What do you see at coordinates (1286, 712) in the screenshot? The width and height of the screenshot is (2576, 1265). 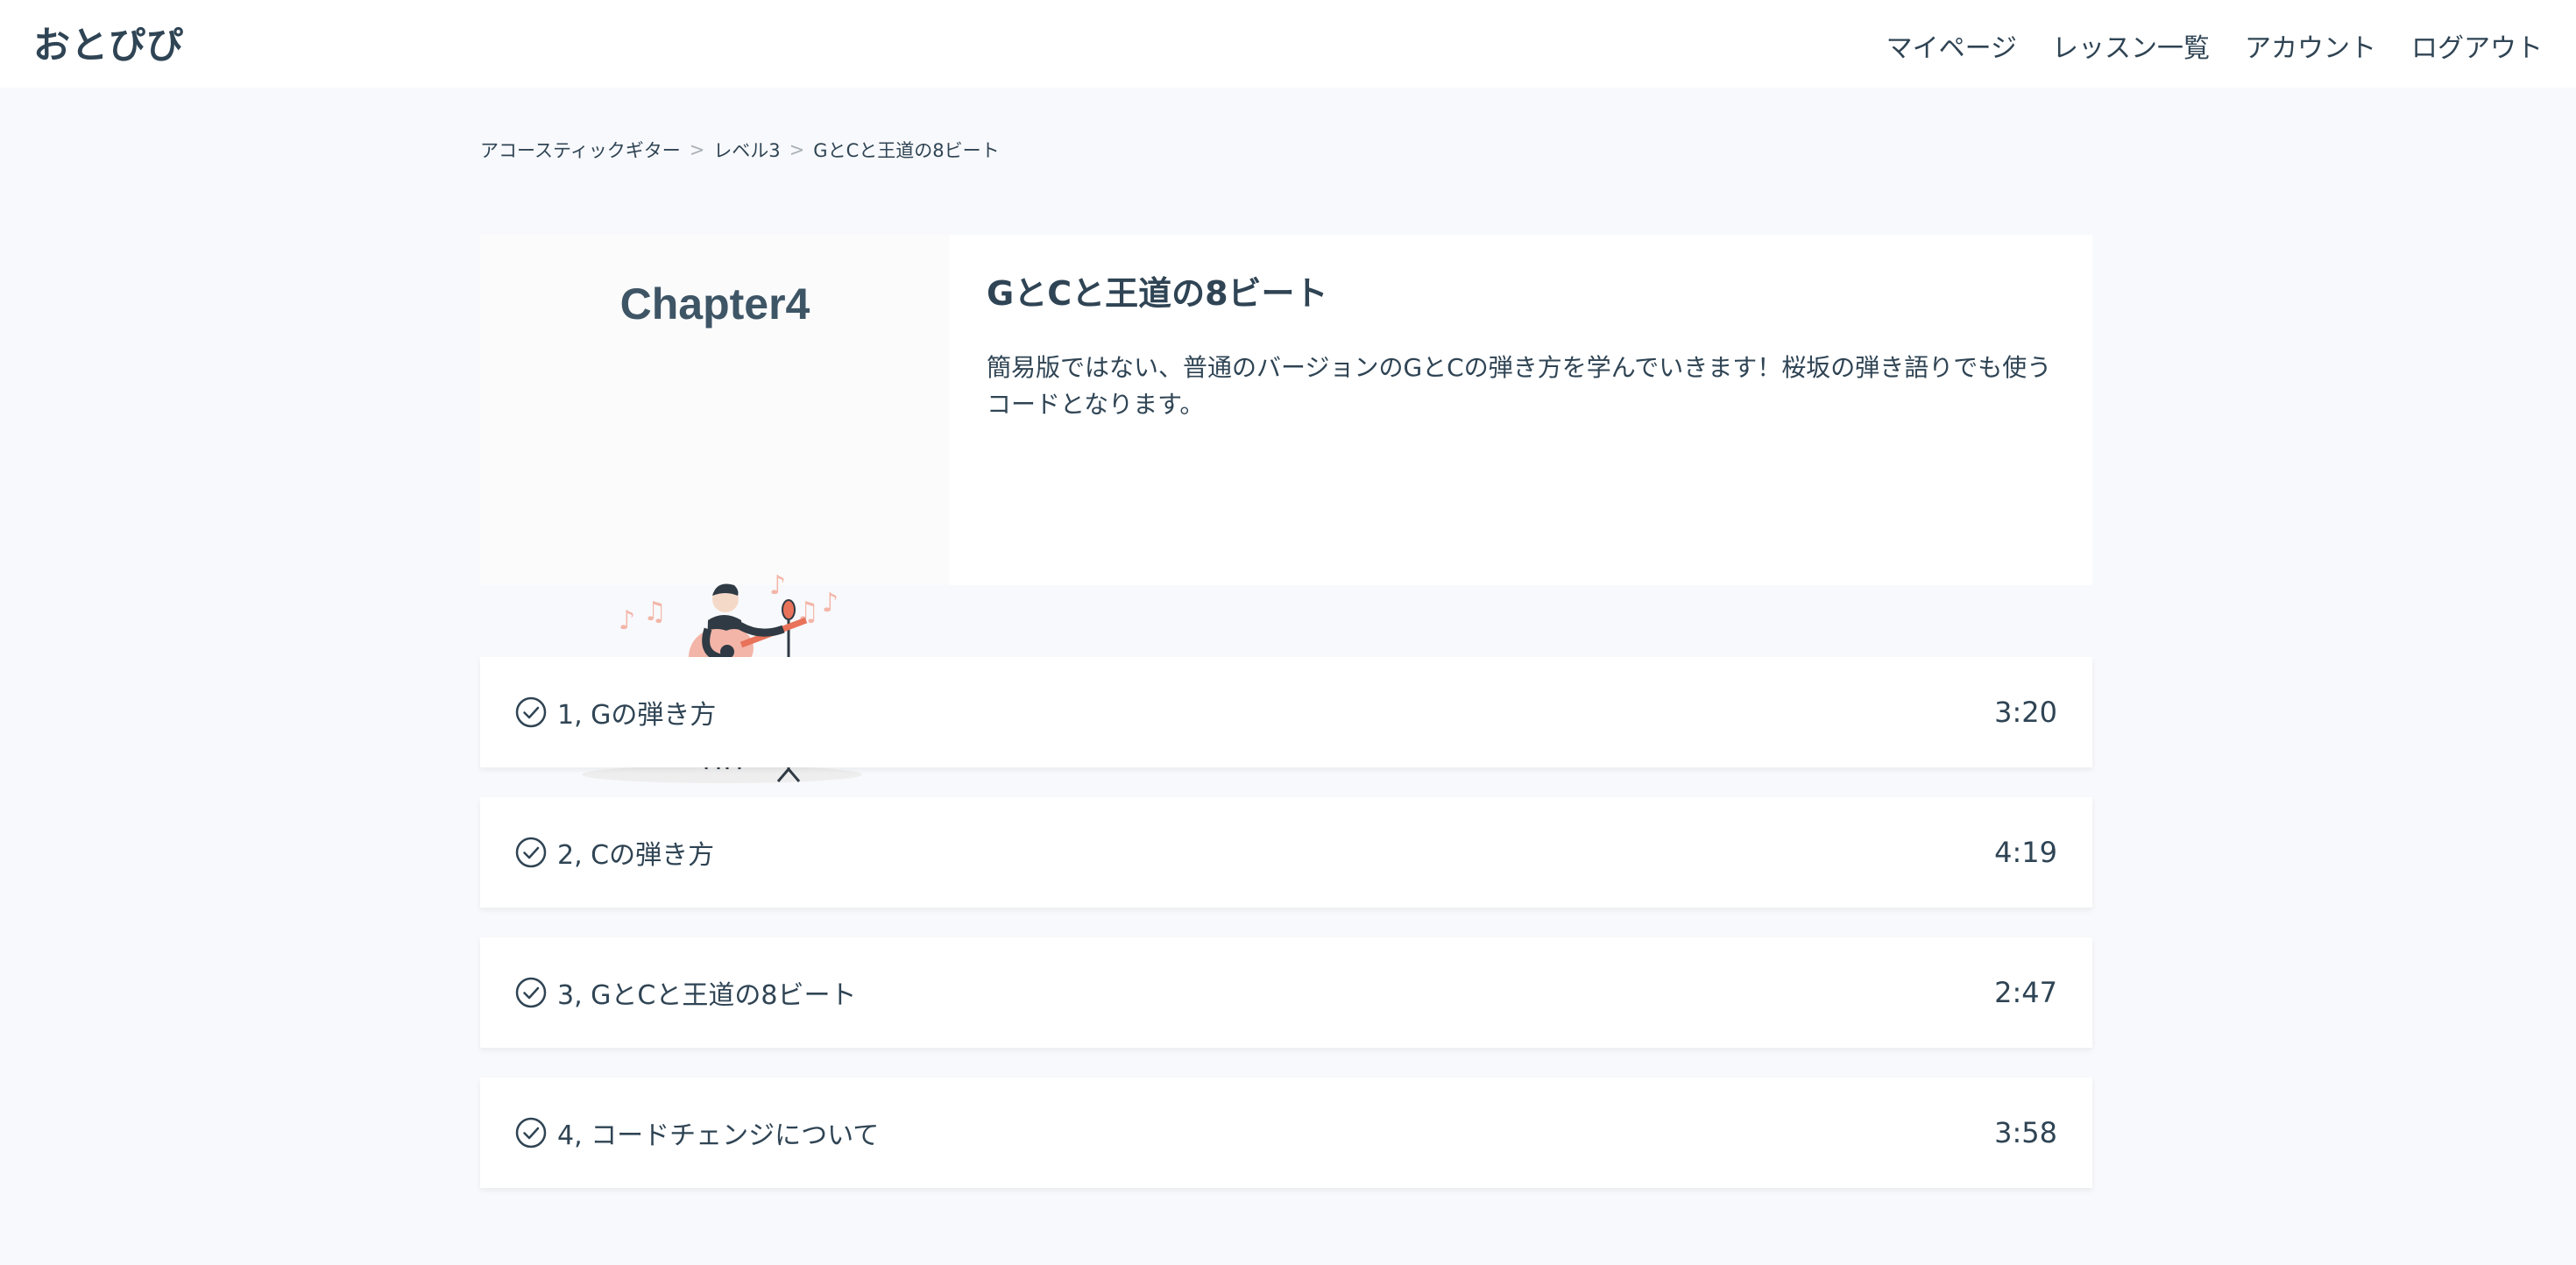 I see `lesson-row: 1, Gの弾き方 3:20` at bounding box center [1286, 712].